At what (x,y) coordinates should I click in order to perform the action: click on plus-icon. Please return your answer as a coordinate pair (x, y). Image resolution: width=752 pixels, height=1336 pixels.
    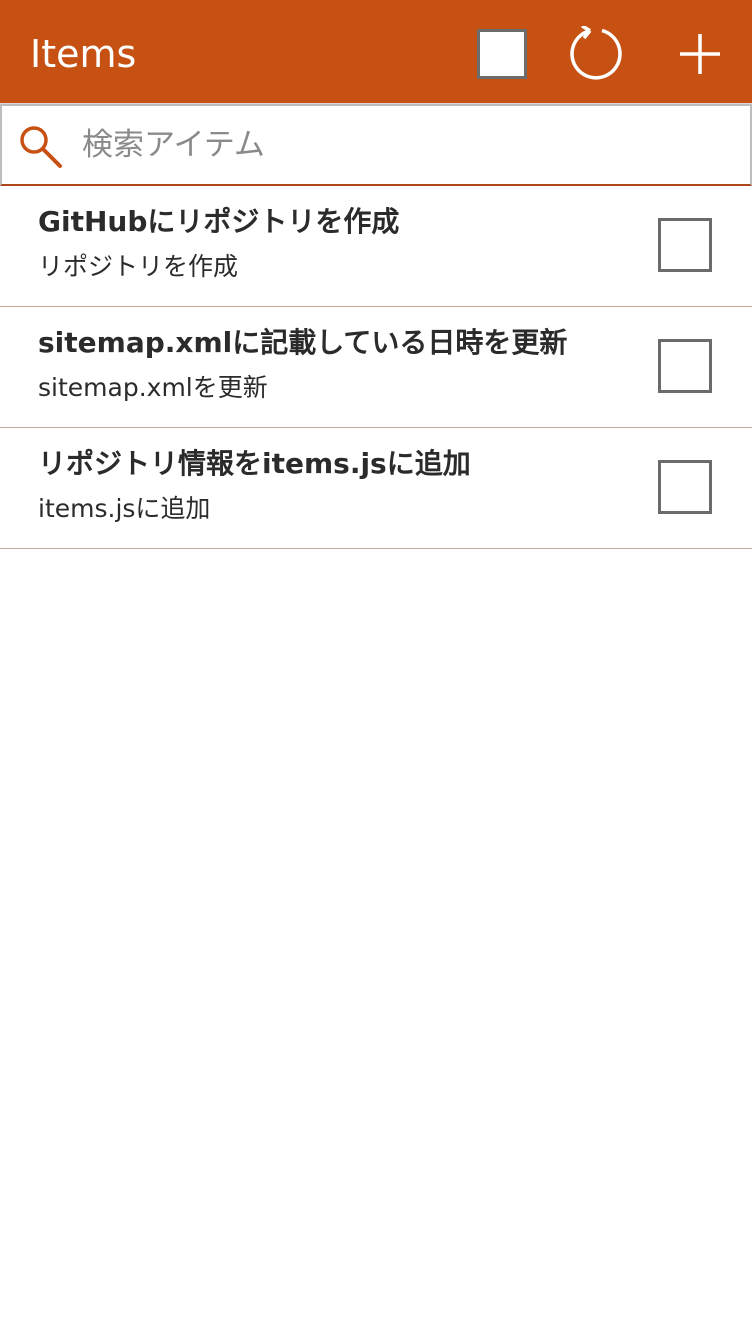
    Looking at the image, I should click on (700, 54).